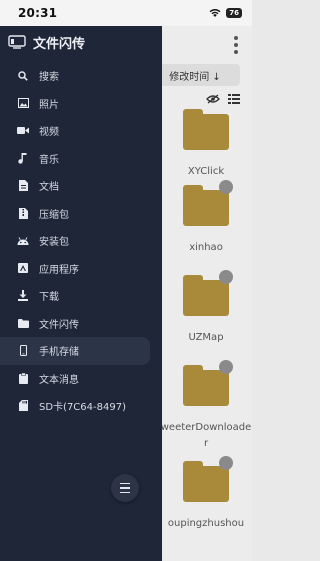 The image size is (320, 561). What do you see at coordinates (126, 13) in the screenshot?
I see `status-bar: 20:31 76` at bounding box center [126, 13].